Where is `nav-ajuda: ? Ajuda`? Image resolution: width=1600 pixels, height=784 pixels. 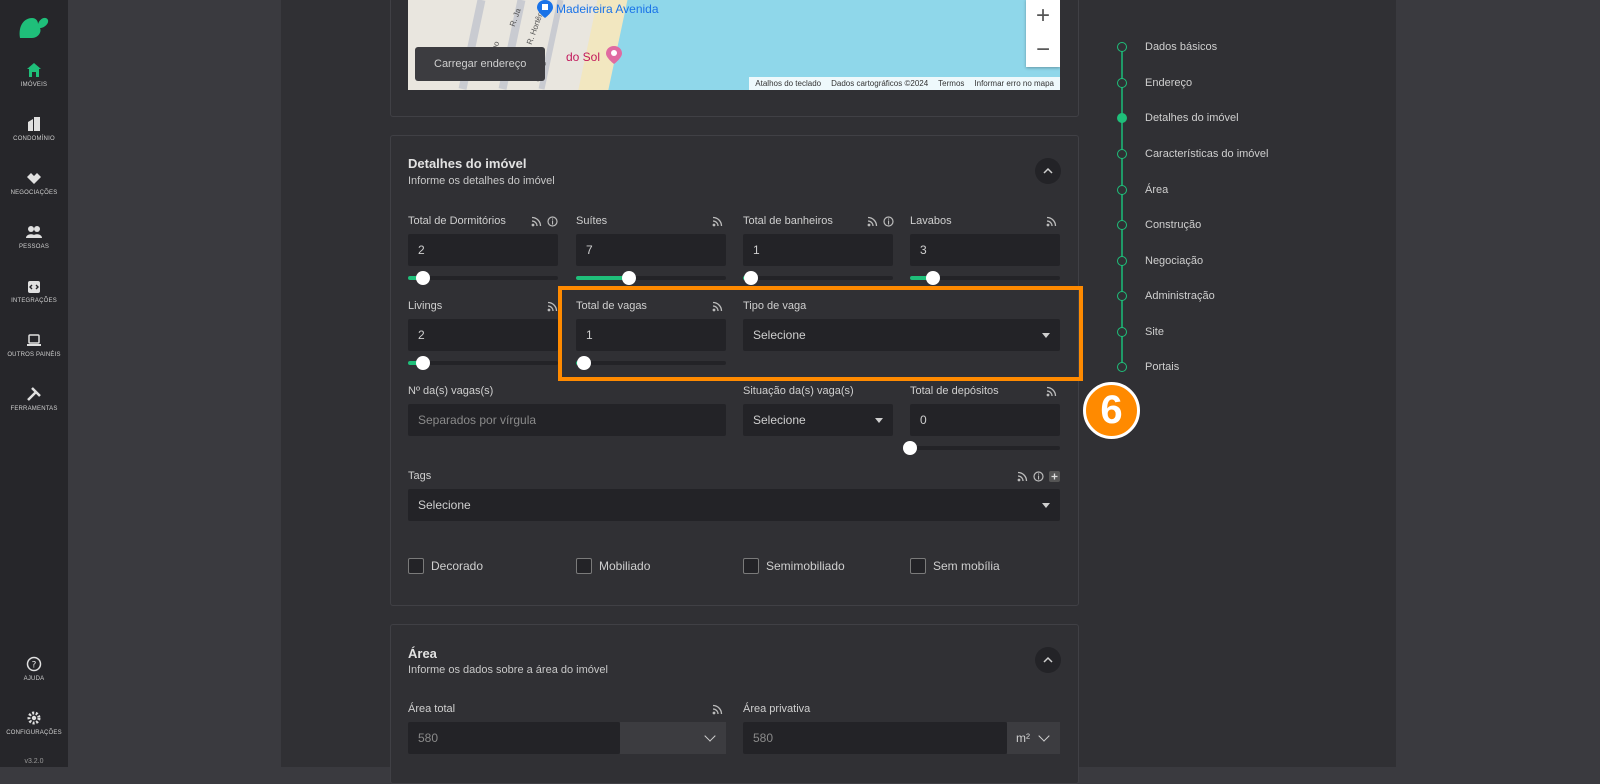 nav-ajuda: ? Ajuda is located at coordinates (34, 679).